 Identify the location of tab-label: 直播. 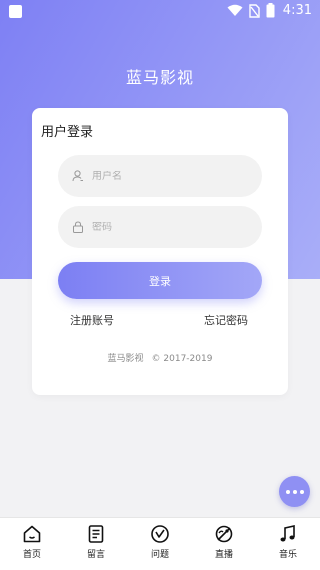
(223, 555).